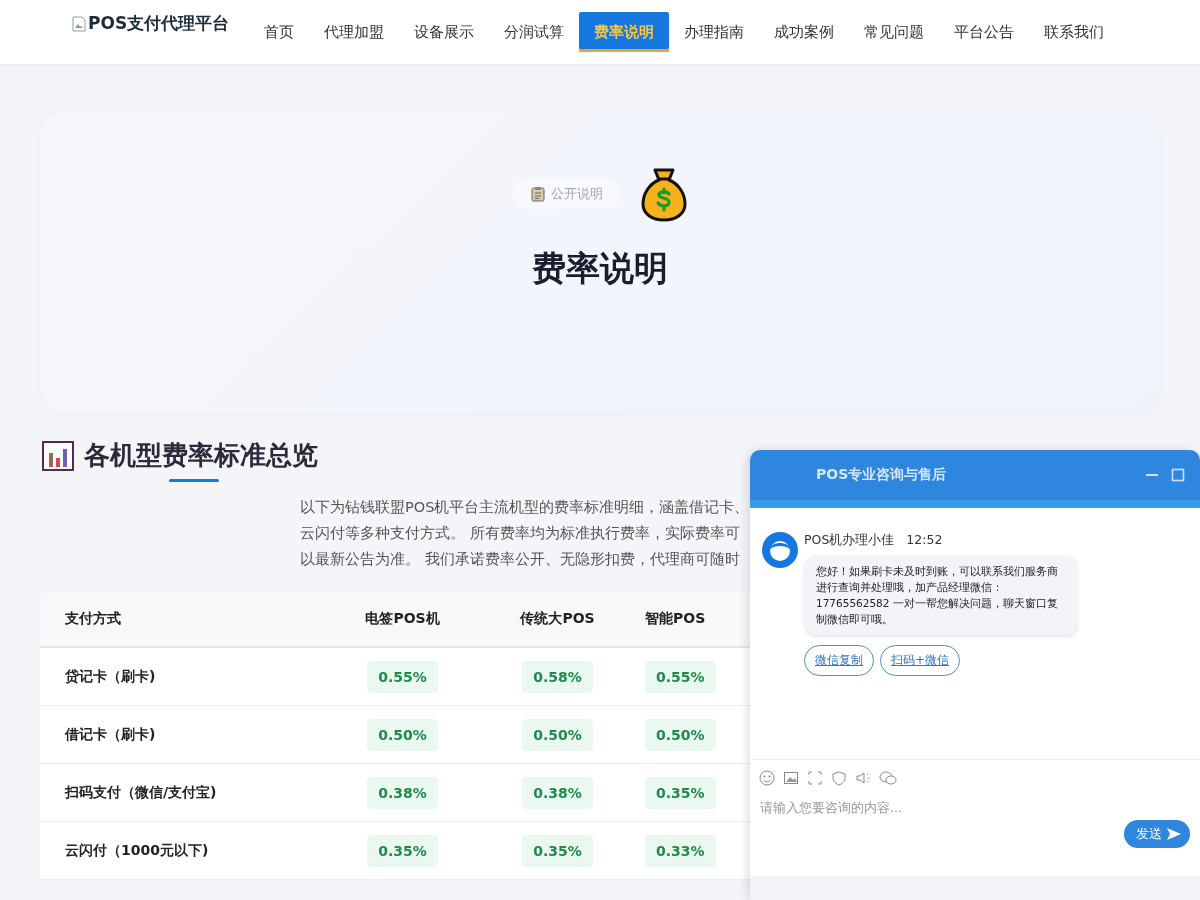 This screenshot has height=900, width=1200. What do you see at coordinates (849, 540) in the screenshot?
I see `sender-name: POS机办理小佳` at bounding box center [849, 540].